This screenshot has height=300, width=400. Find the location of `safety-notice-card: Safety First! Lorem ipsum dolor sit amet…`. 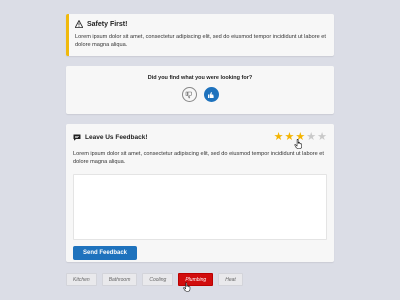

safety-notice-card: Safety First! Lorem ipsum dolor sit amet… is located at coordinates (200, 35).